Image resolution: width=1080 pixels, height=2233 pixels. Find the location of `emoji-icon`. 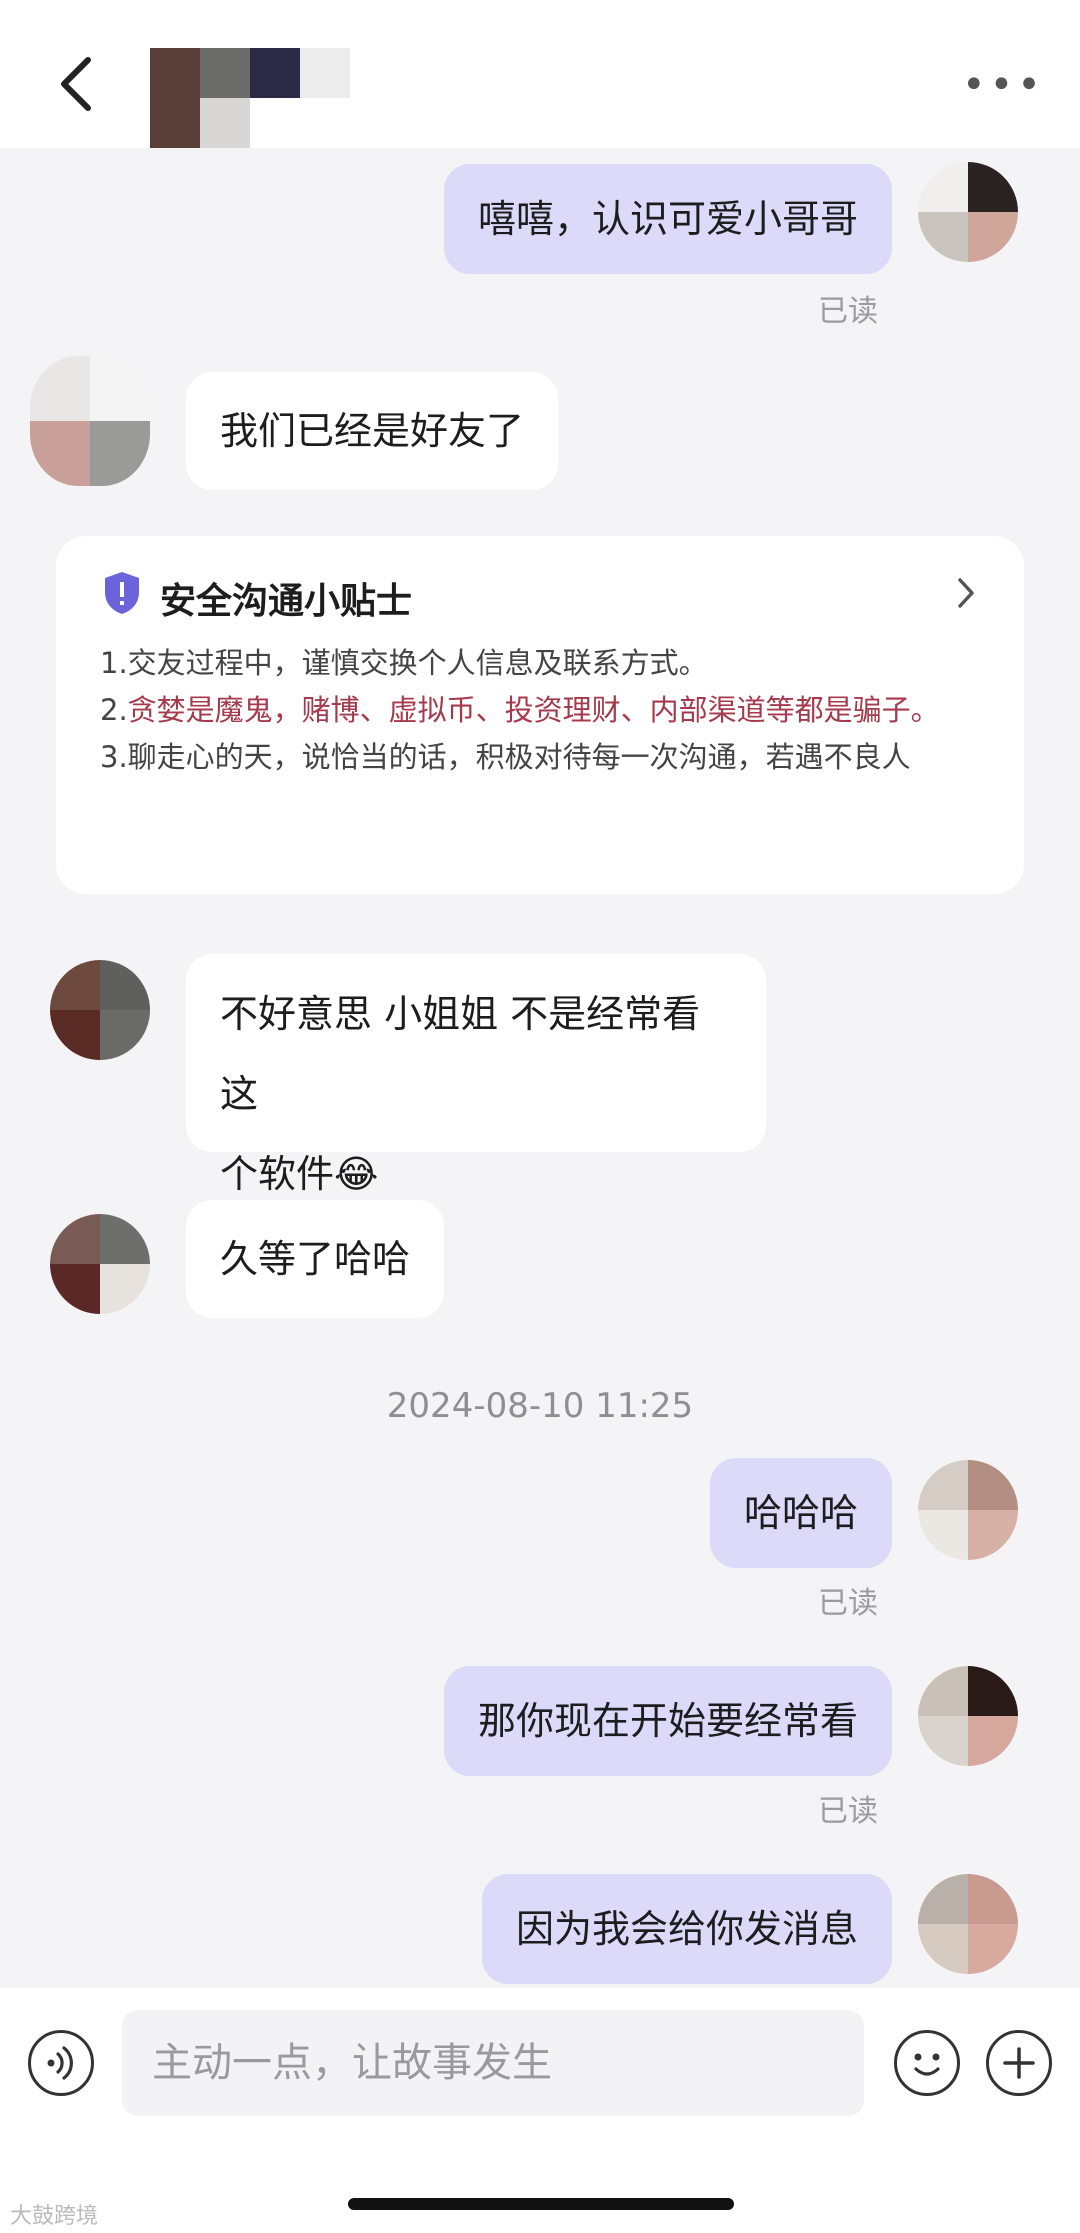

emoji-icon is located at coordinates (927, 2063).